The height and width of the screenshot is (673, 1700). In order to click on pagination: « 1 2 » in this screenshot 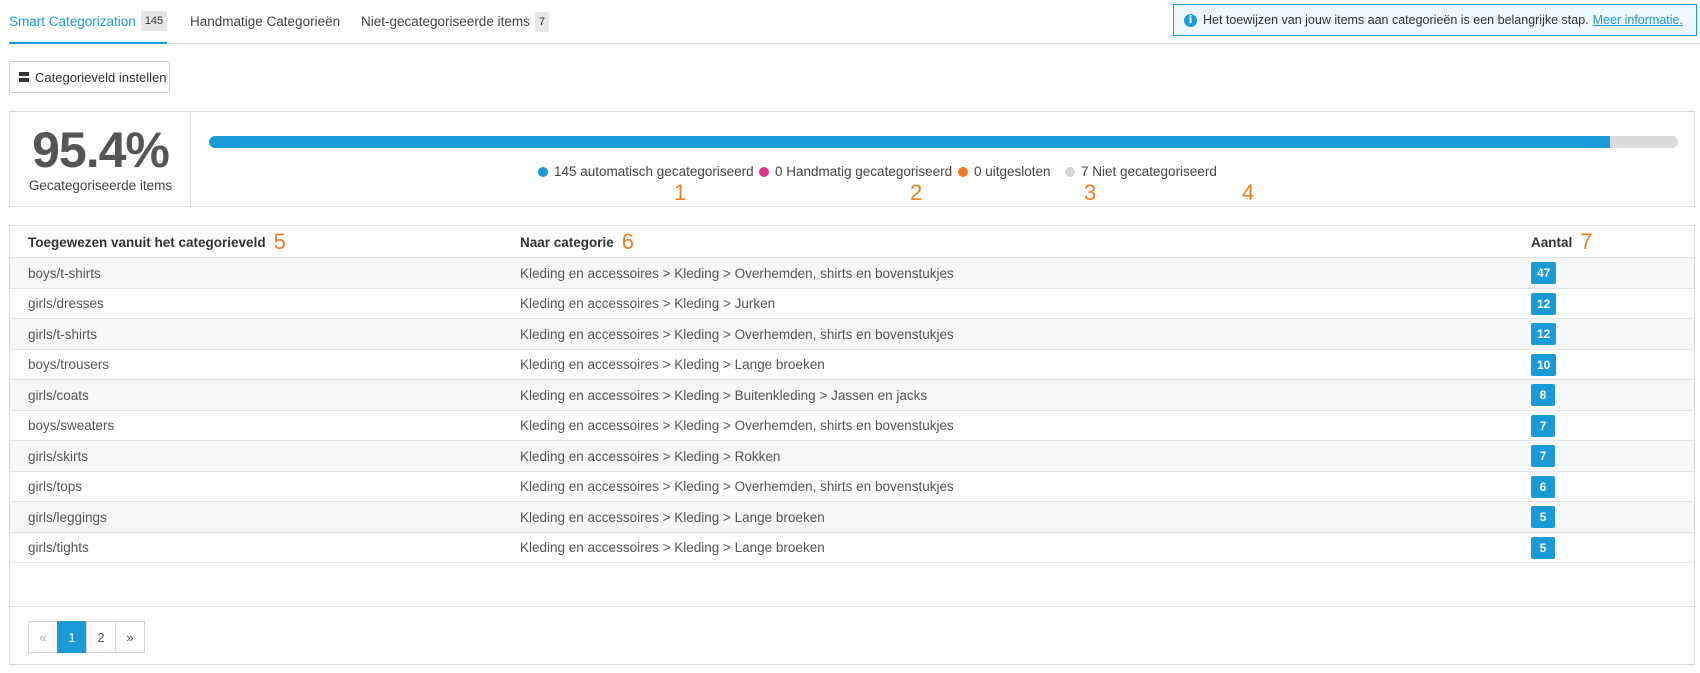, I will do `click(86, 637)`.